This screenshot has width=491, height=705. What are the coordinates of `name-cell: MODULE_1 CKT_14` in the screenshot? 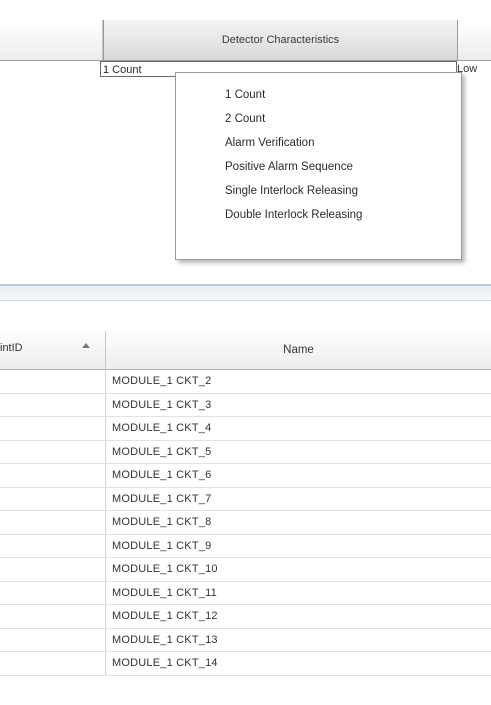 It's located at (165, 663).